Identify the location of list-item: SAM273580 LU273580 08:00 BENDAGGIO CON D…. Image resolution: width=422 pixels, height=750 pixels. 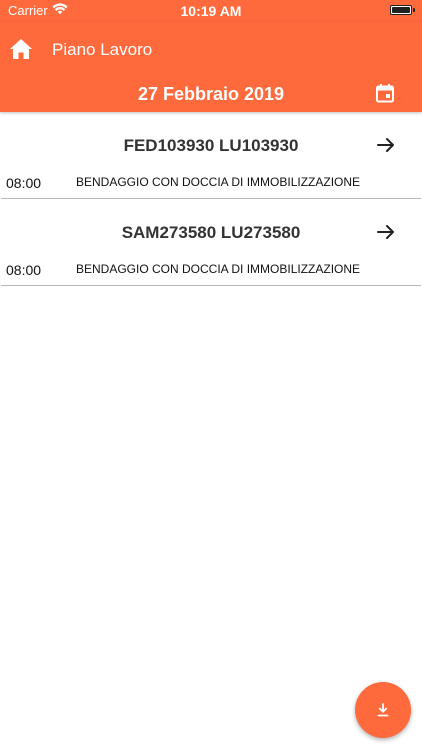
(211, 242).